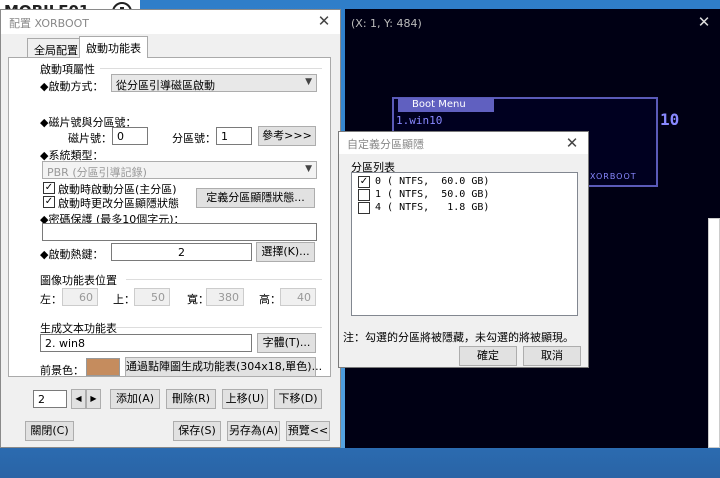 The image size is (720, 478). What do you see at coordinates (572, 143) in the screenshot?
I see `dialog-close-icon: ✕` at bounding box center [572, 143].